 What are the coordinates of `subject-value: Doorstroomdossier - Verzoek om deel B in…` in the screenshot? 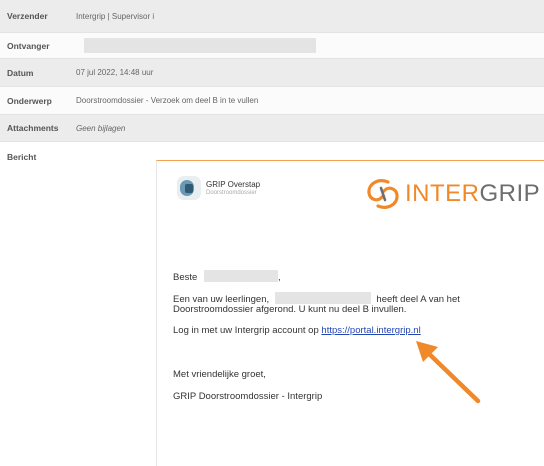 It's located at (167, 100).